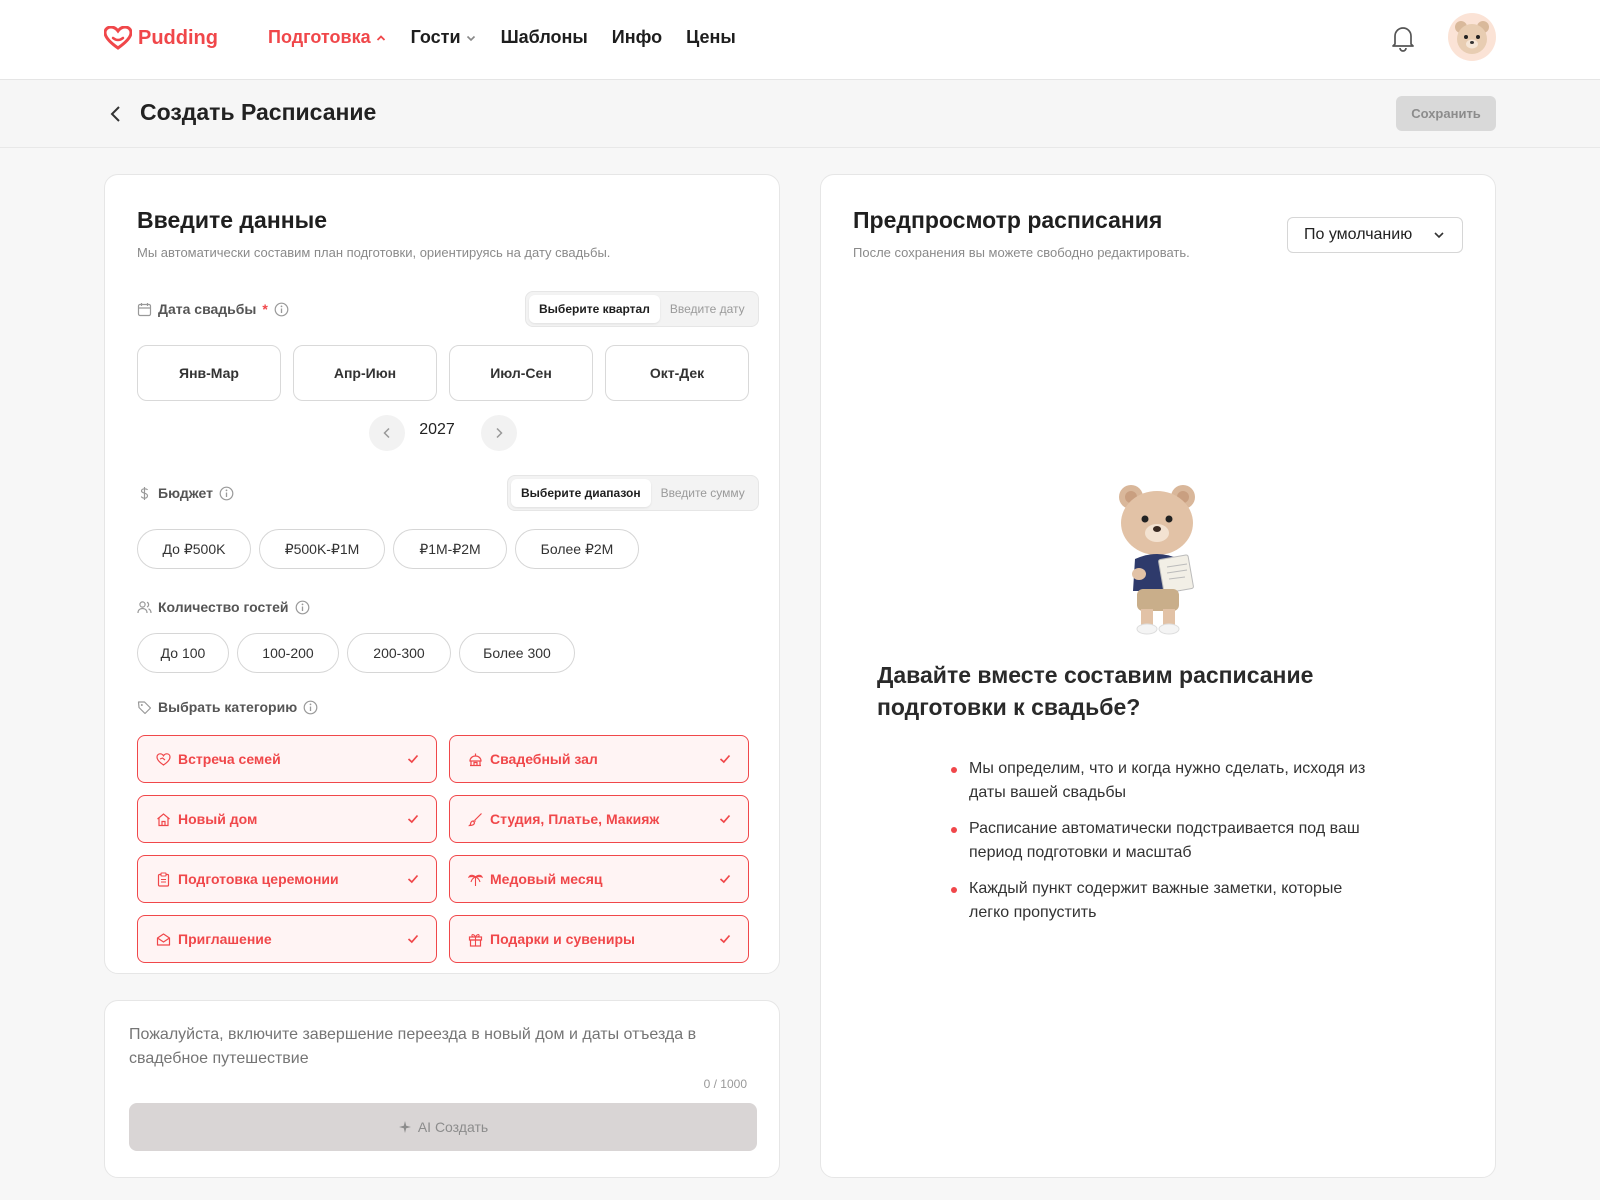 This screenshot has height=1200, width=1600. I want to click on category-item-label: Студия, Платье, Макияж, so click(575, 819).